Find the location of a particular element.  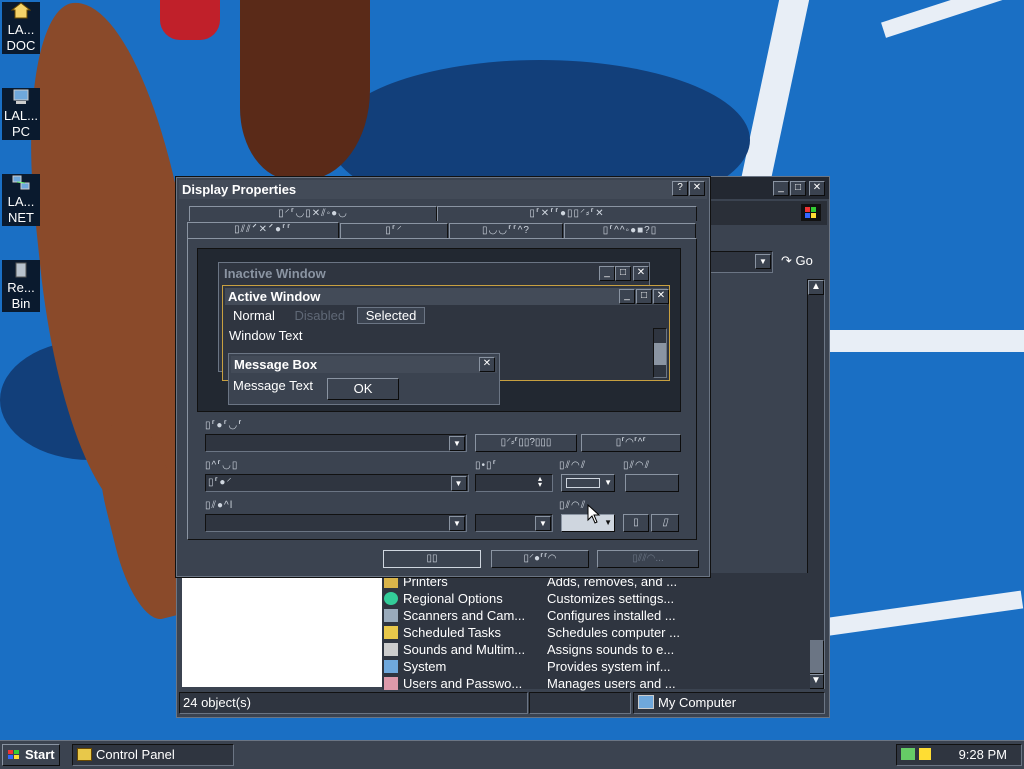

color2-picker-button is located at coordinates (652, 483).